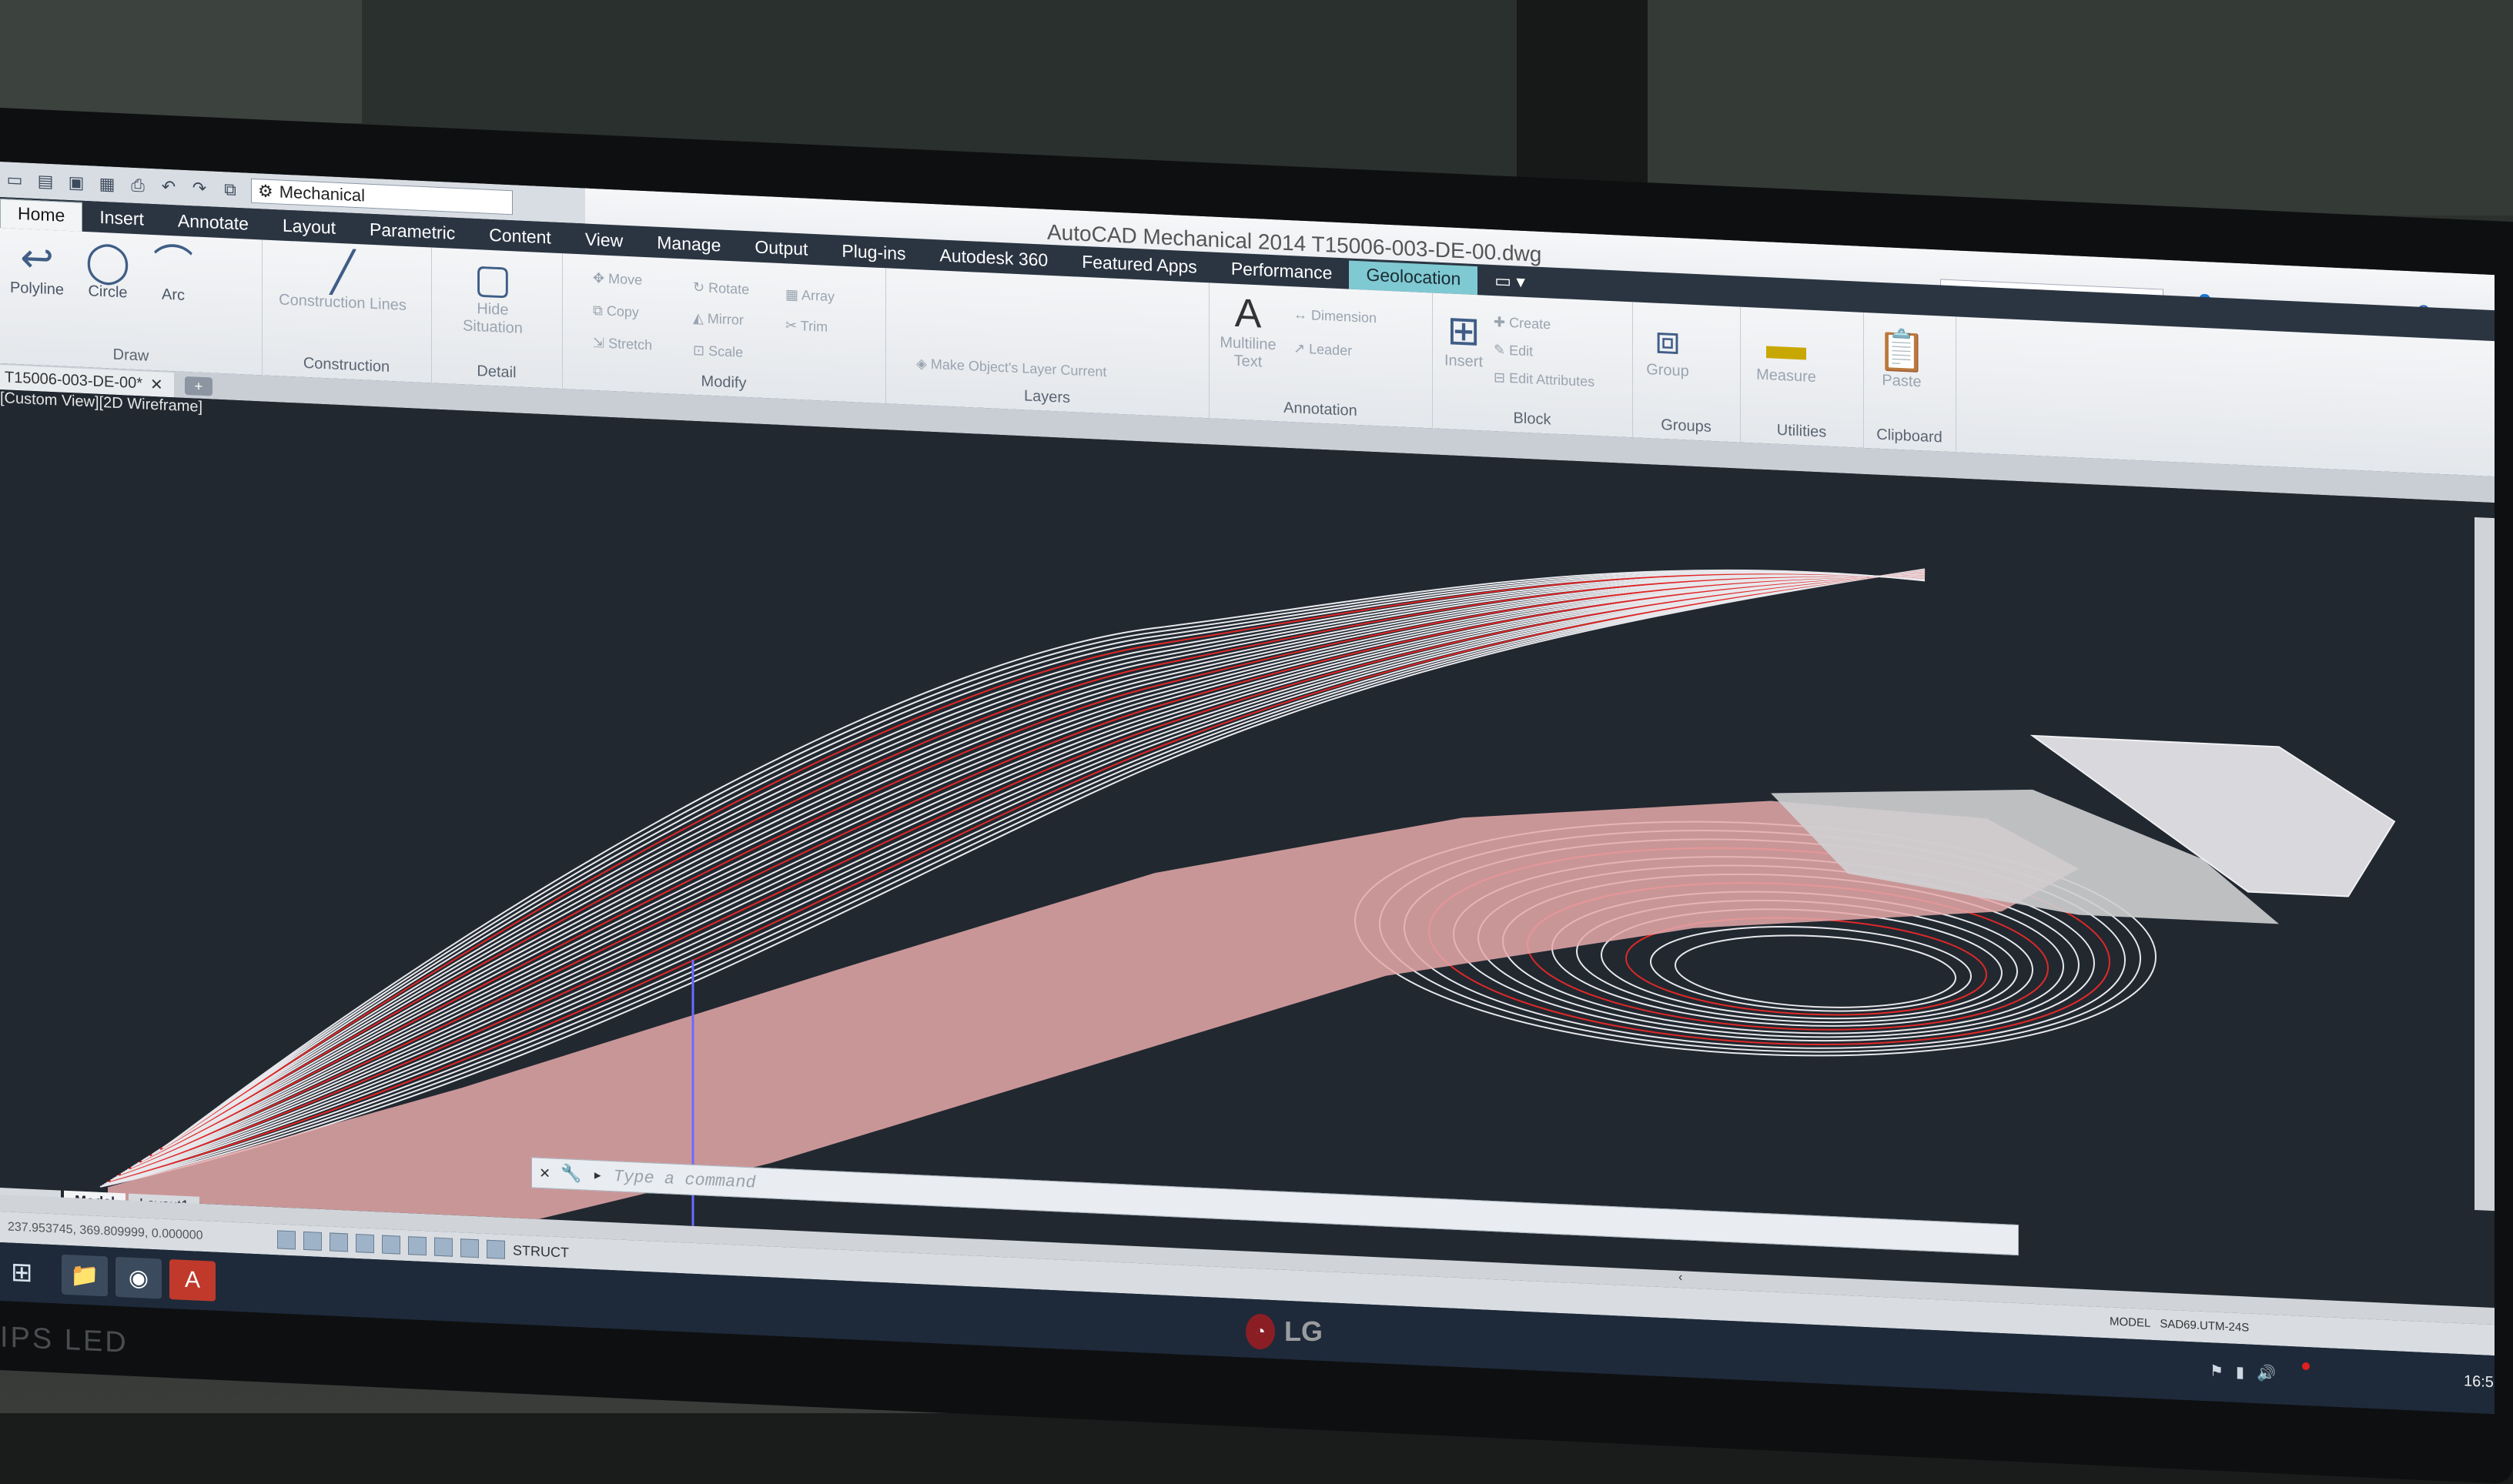  What do you see at coordinates (726, 352) in the screenshot?
I see `scale-label: Scale` at bounding box center [726, 352].